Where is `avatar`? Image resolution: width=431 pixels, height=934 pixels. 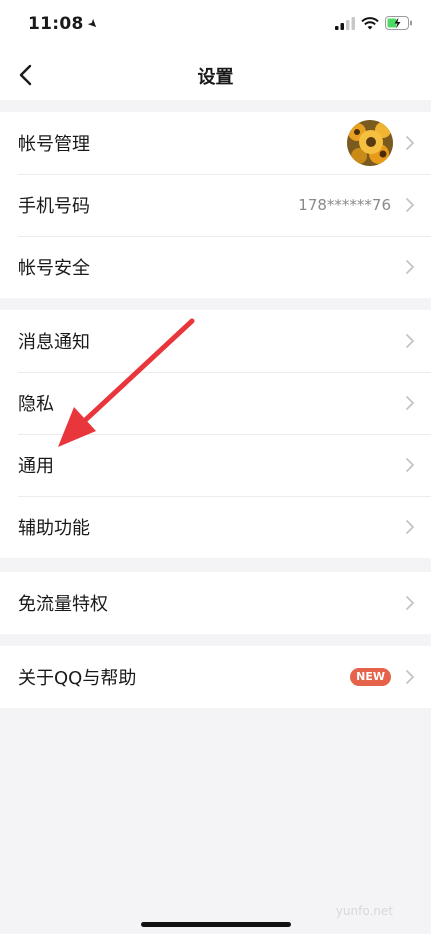
avatar is located at coordinates (370, 143).